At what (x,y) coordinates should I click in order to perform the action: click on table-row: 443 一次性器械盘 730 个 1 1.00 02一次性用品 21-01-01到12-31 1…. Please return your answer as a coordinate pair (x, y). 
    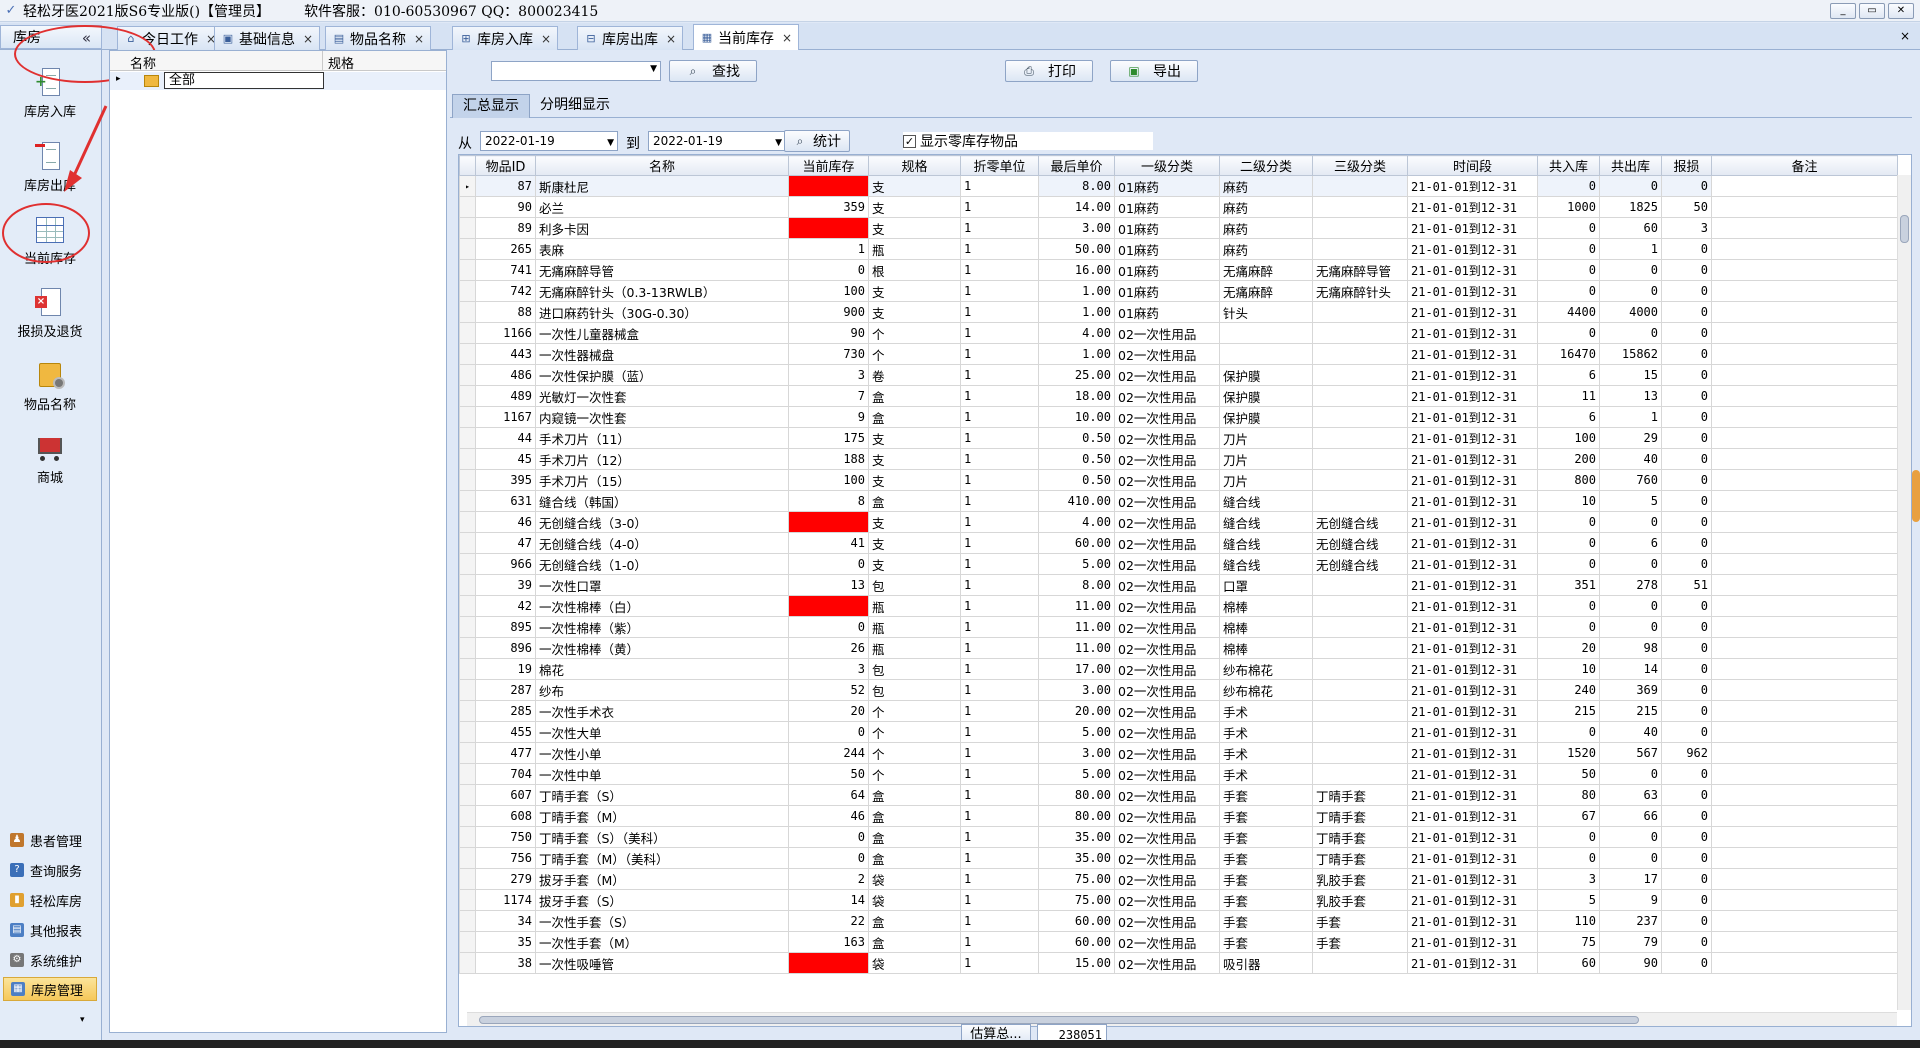
    Looking at the image, I should click on (1178, 354).